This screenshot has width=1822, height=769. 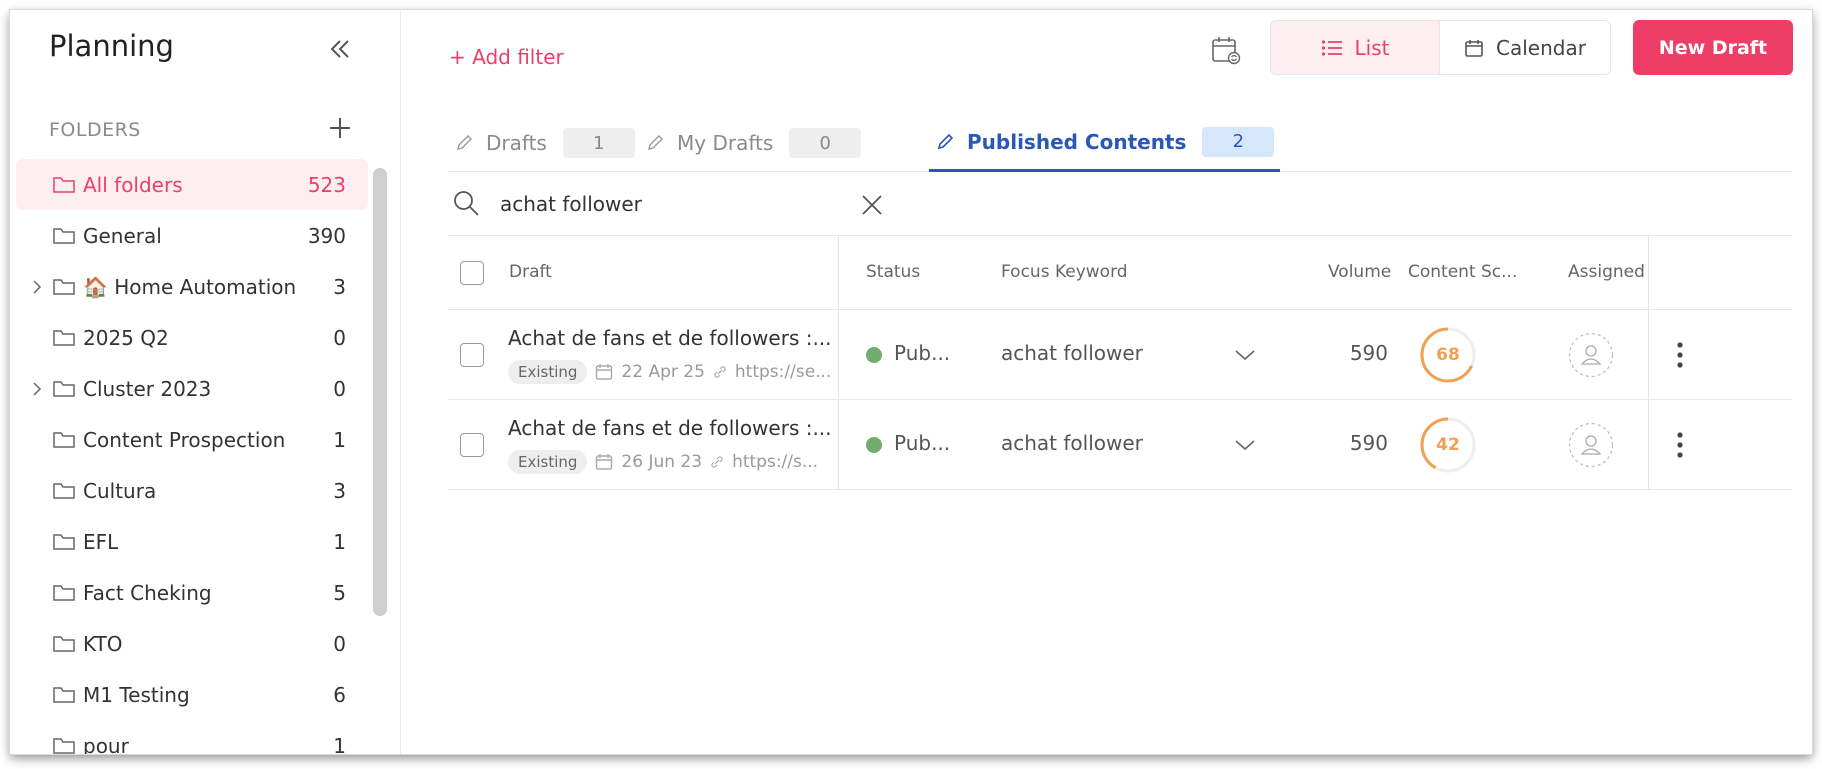 I want to click on folder-item-home-automation: 🏠 Home Automation 3, so click(x=192, y=286).